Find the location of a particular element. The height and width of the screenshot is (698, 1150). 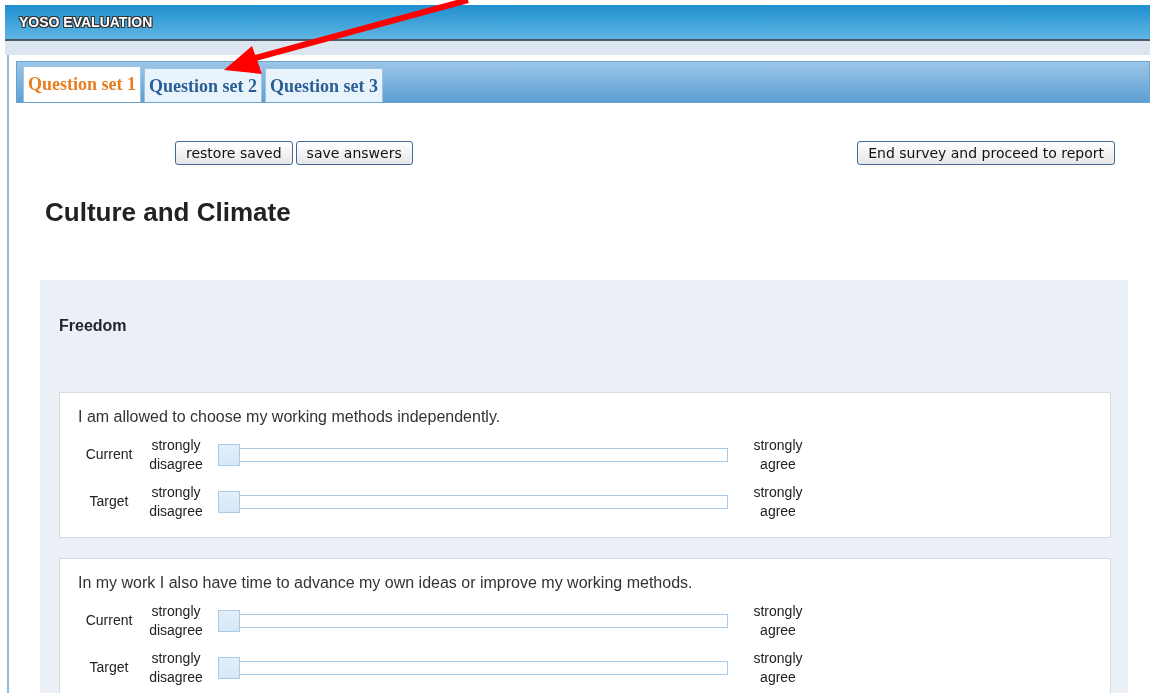

question-text: In my work I also have time to advance my own ideas or improve my working methods. is located at coordinates (386, 583).